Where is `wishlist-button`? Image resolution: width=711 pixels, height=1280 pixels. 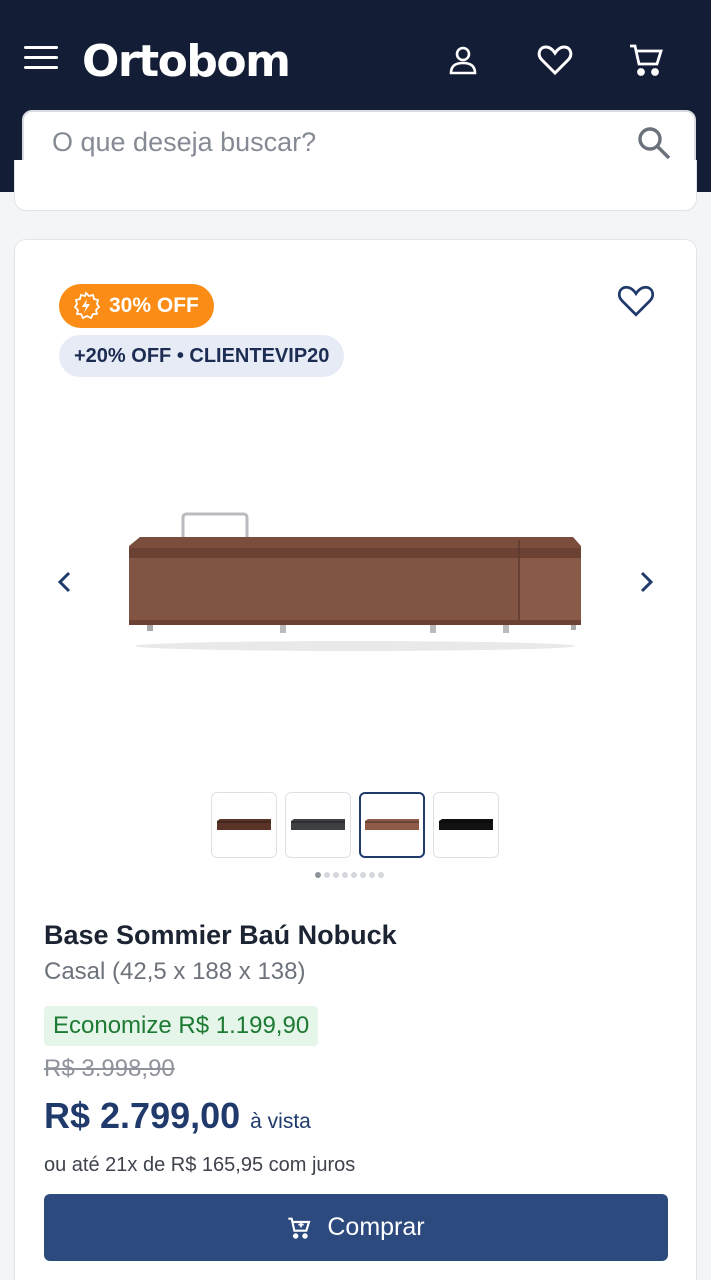
wishlist-button is located at coordinates (555, 60).